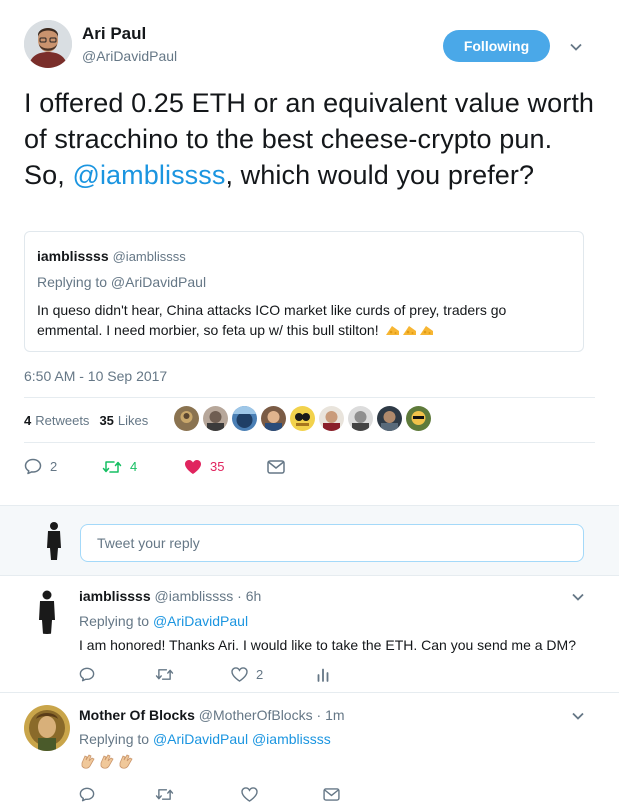  What do you see at coordinates (149, 256) in the screenshot?
I see `quoted-author-handle: @iamblissss` at bounding box center [149, 256].